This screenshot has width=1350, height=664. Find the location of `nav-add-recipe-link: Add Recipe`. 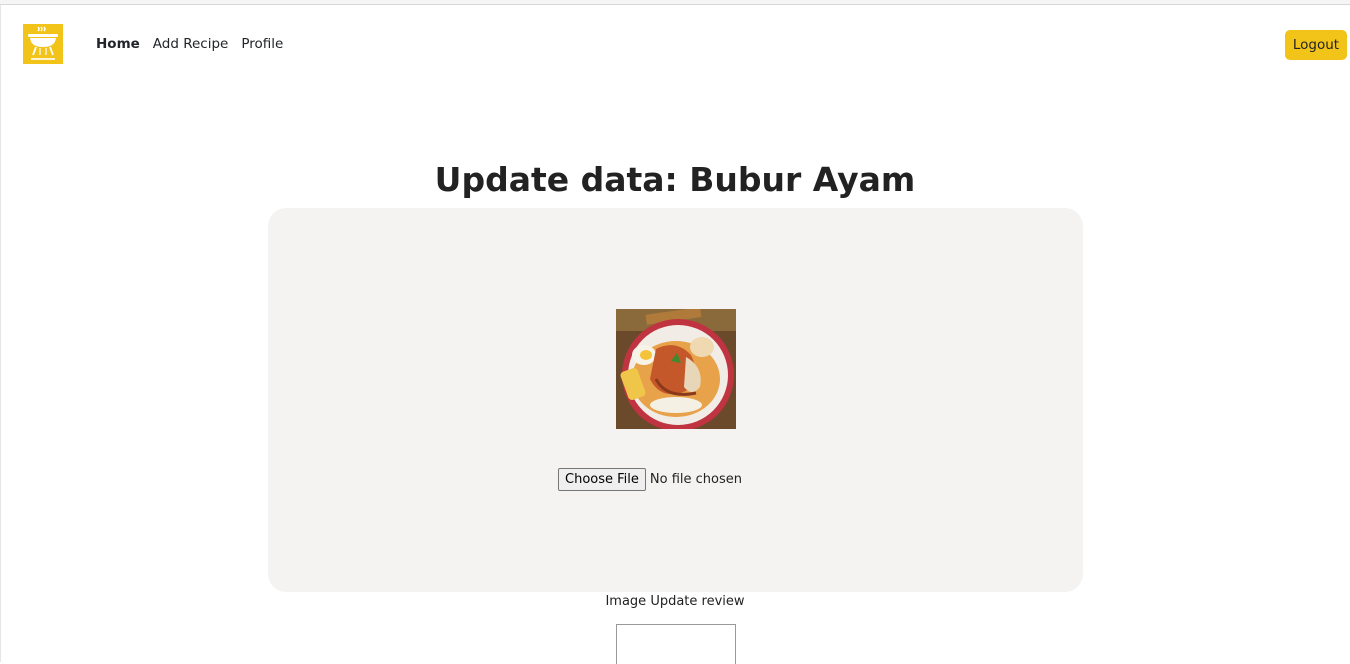

nav-add-recipe-link: Add Recipe is located at coordinates (191, 44).